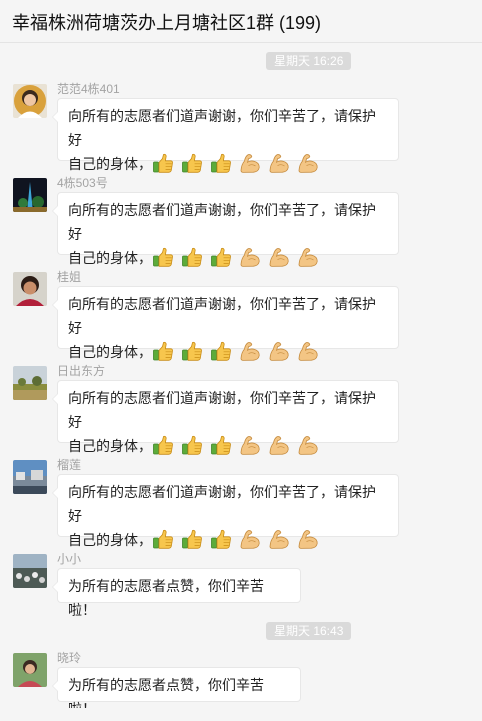  I want to click on sender-name: 晓玲, so click(69, 658).